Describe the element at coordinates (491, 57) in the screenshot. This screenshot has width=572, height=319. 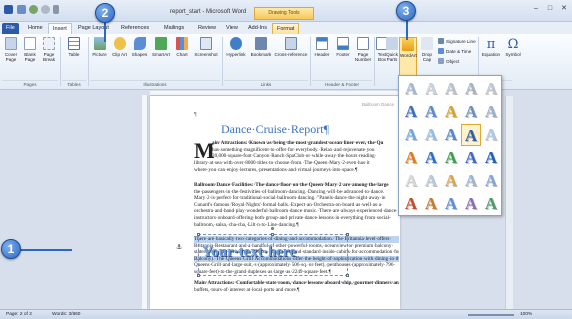
I see `equation-button: π Equation` at that location.